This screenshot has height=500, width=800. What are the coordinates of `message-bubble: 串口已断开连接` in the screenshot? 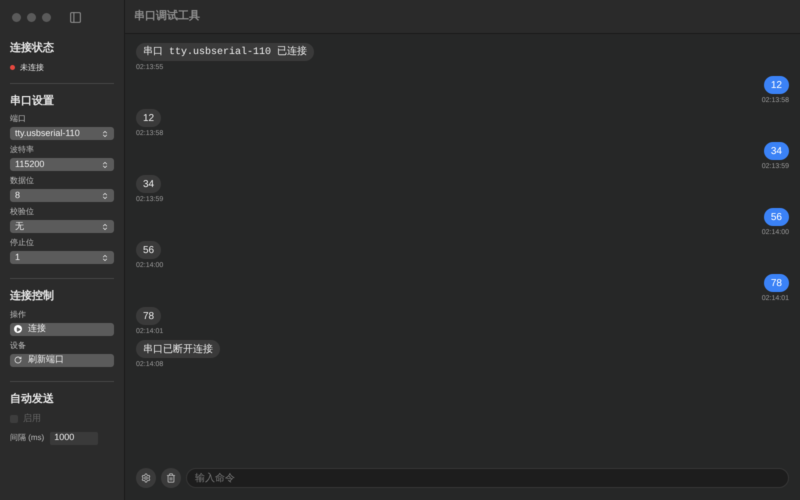 It's located at (178, 349).